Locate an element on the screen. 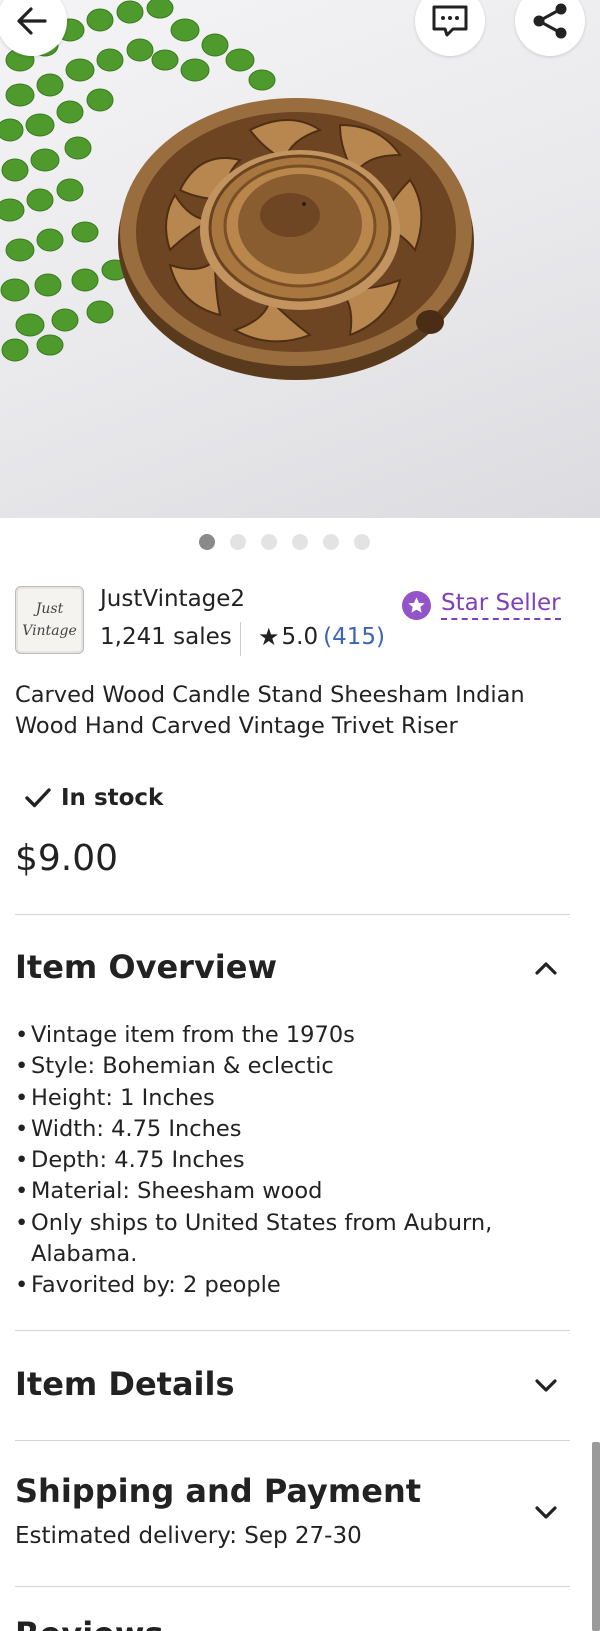  sales-count: 1,241 sales is located at coordinates (166, 637).